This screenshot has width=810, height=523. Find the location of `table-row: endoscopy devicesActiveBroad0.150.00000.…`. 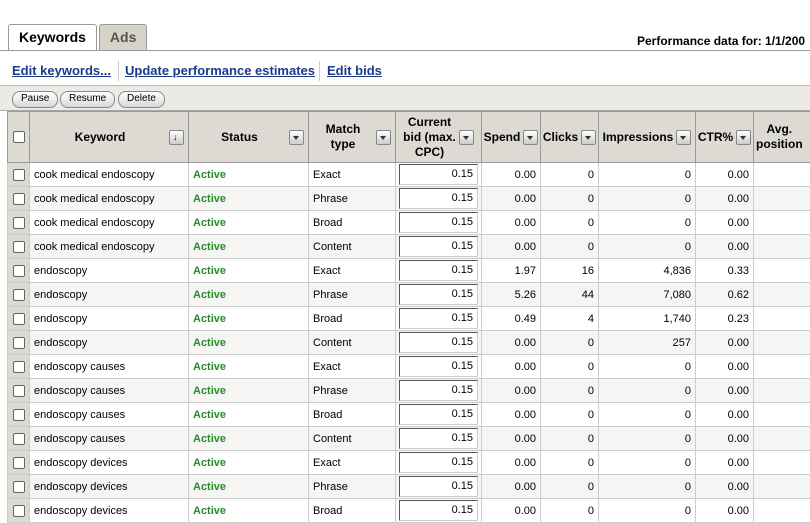

table-row: endoscopy devicesActiveBroad0.150.00000.… is located at coordinates (409, 511).